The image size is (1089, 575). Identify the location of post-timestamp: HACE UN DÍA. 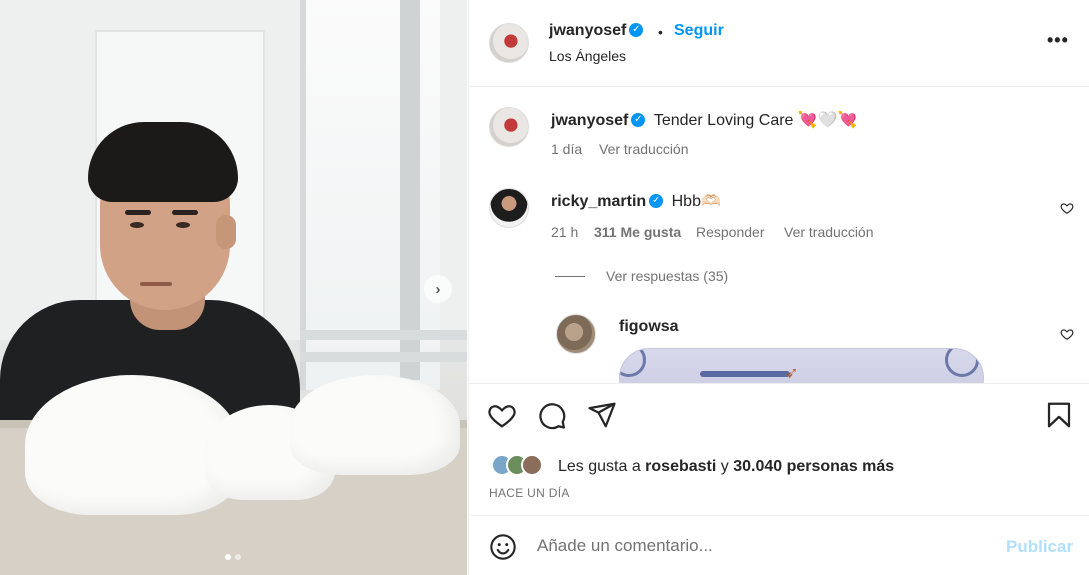
(529, 493).